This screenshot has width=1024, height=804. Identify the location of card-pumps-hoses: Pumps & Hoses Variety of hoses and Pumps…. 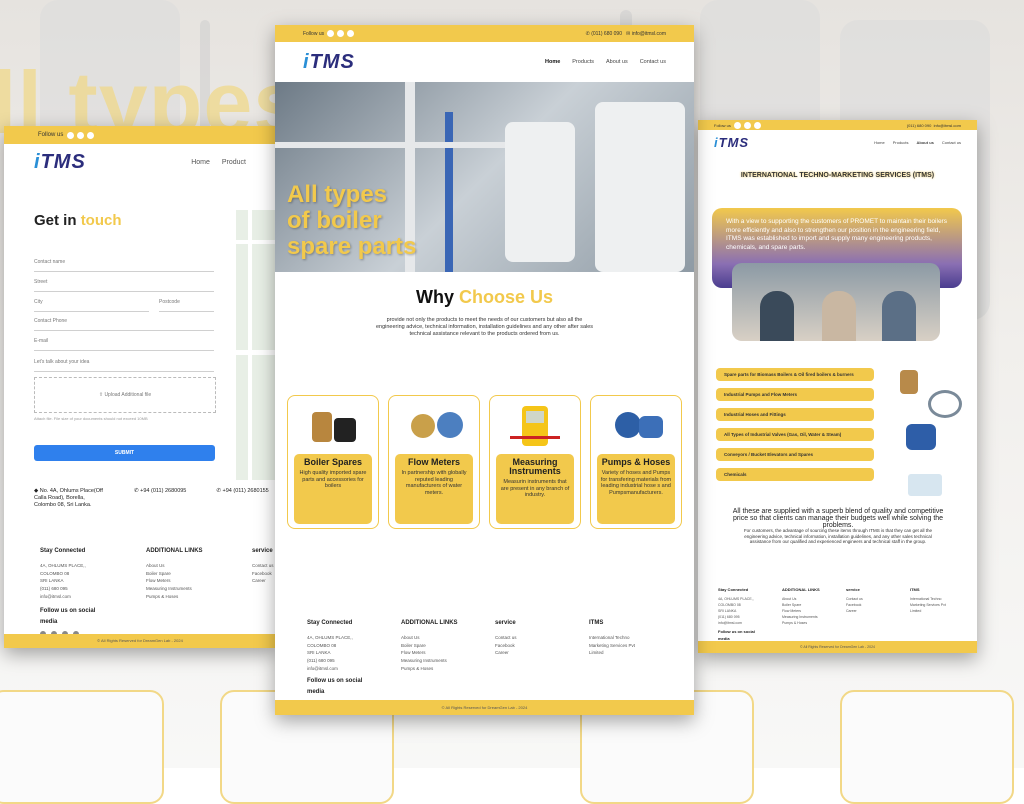
(636, 462).